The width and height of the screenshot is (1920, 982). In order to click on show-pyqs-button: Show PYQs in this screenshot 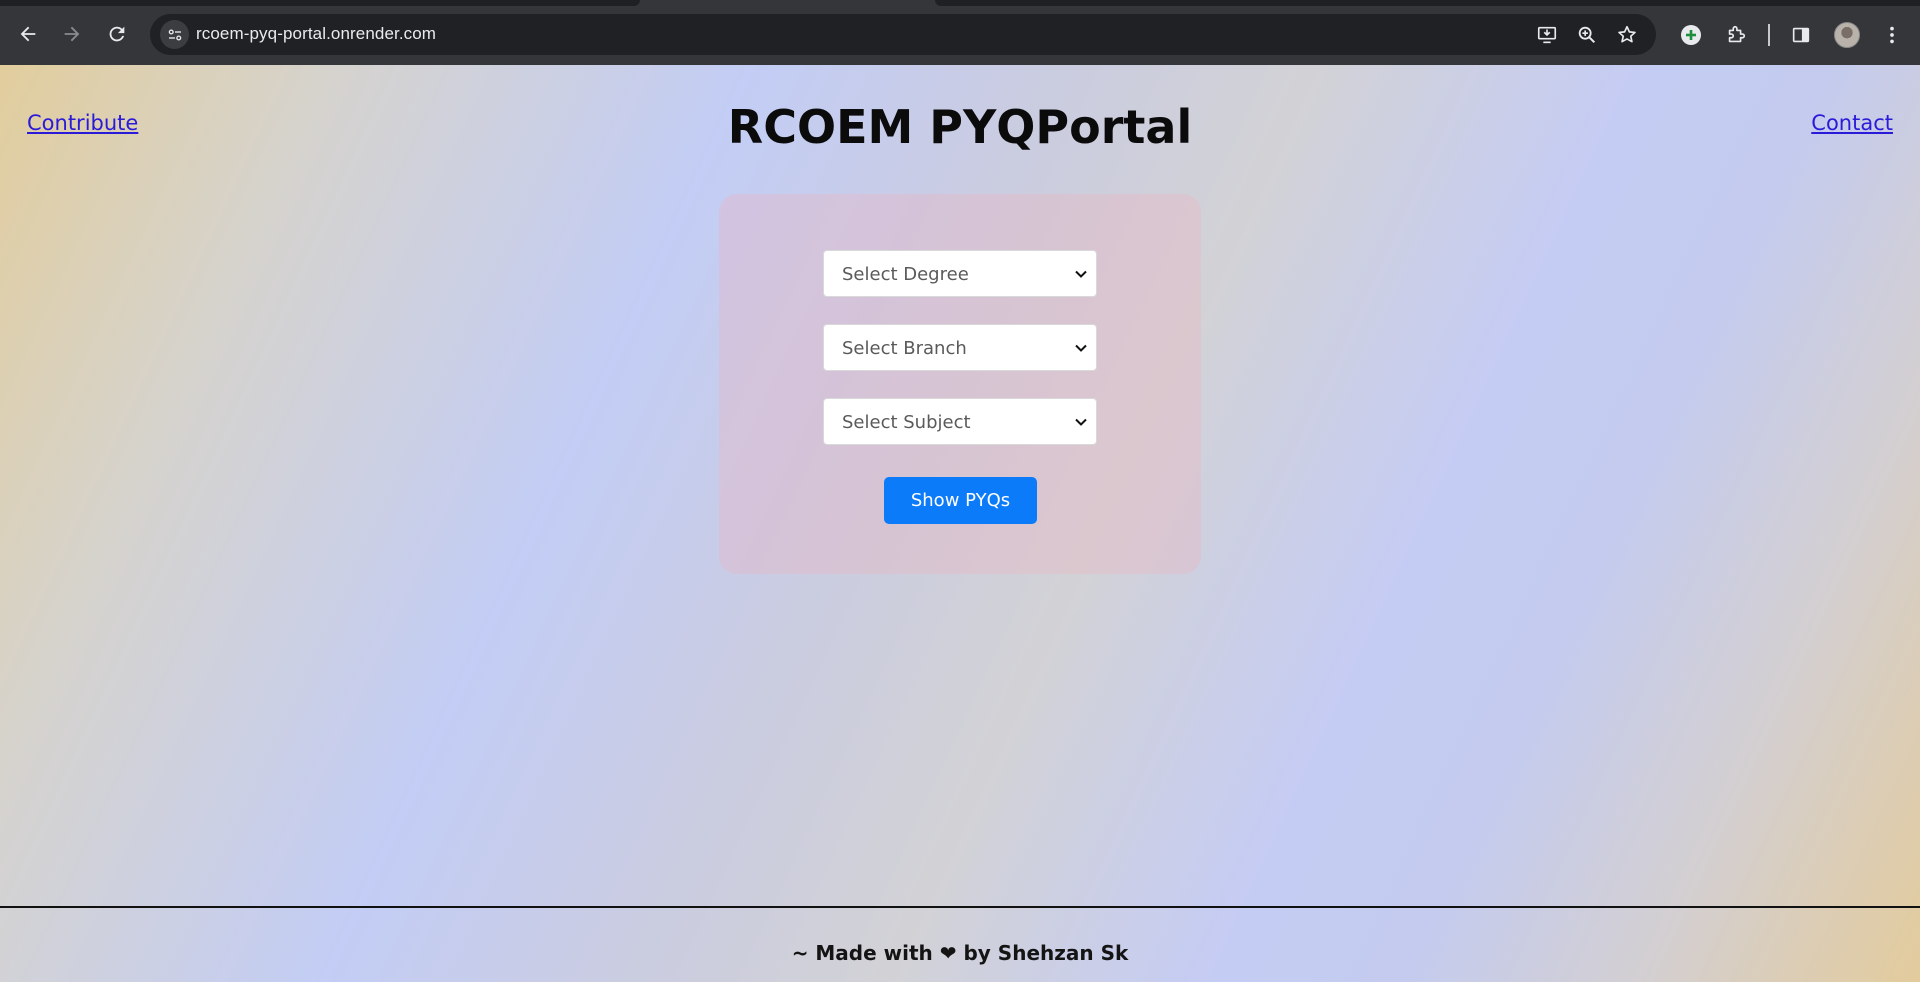, I will do `click(960, 500)`.